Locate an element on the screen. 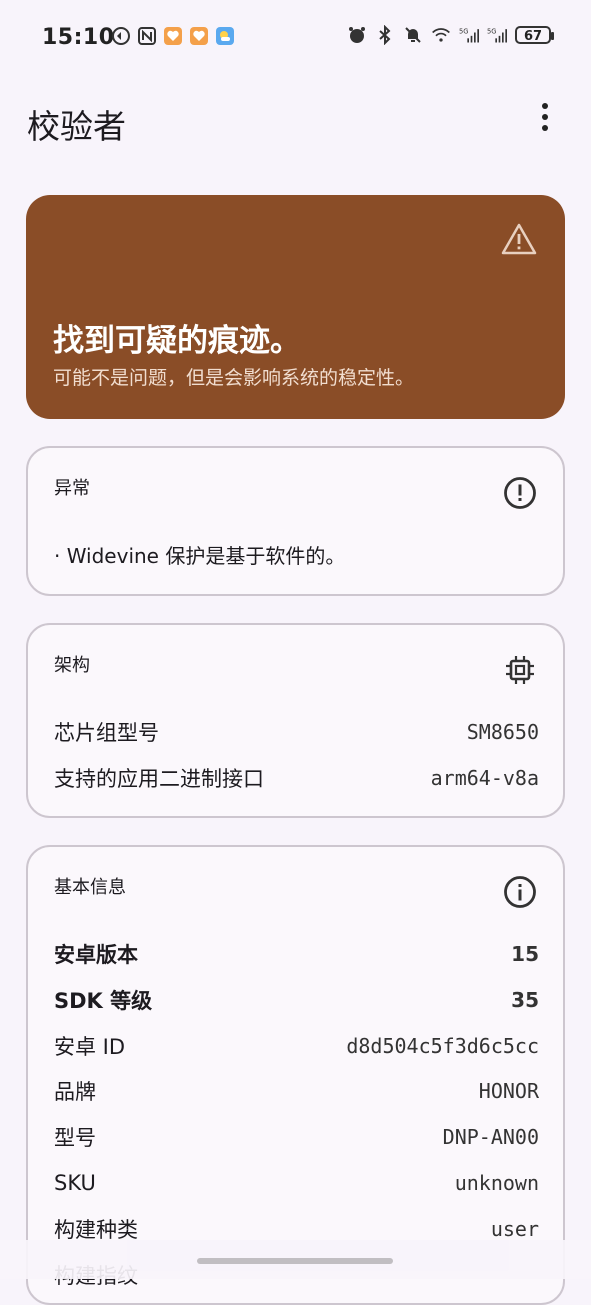 This screenshot has width=591, height=1305. chip-icon is located at coordinates (520, 670).